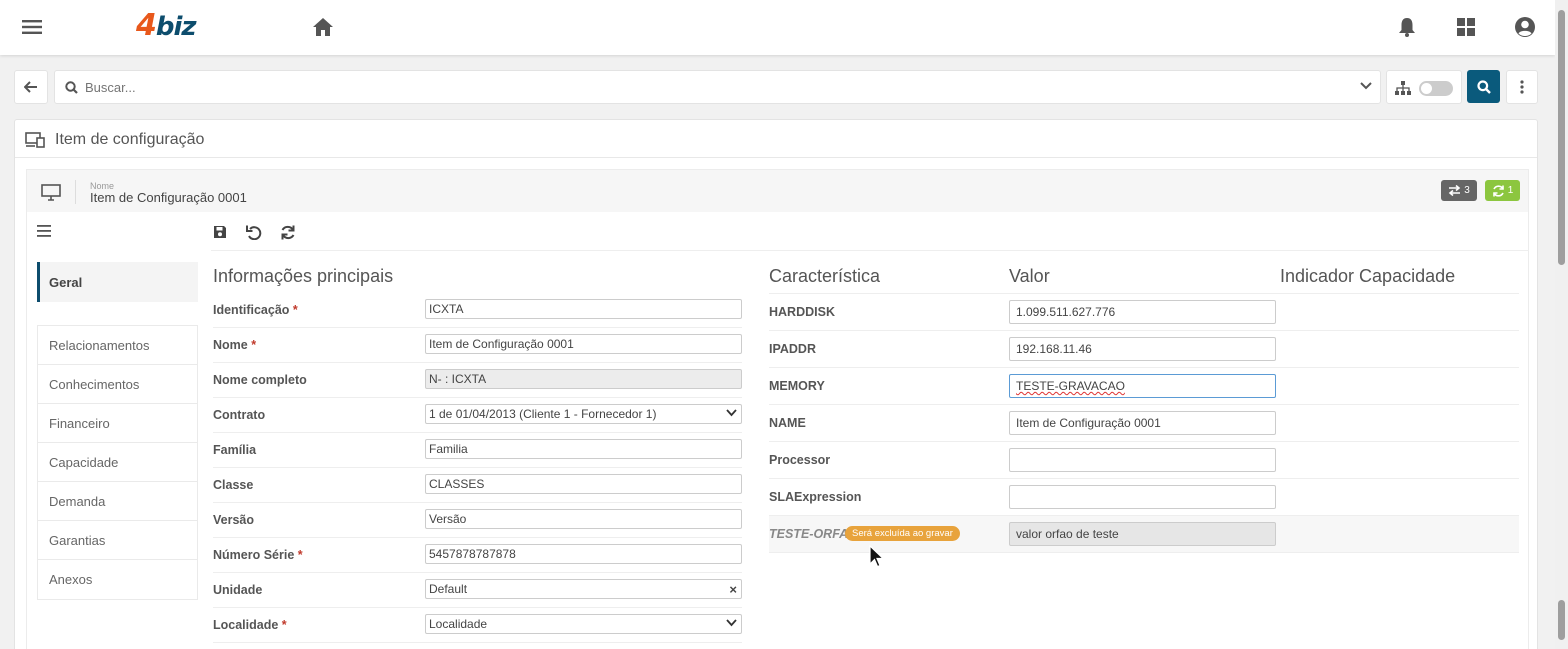 Image resolution: width=1568 pixels, height=649 pixels. Describe the element at coordinates (300, 555) in the screenshot. I see `required-marker: *` at that location.